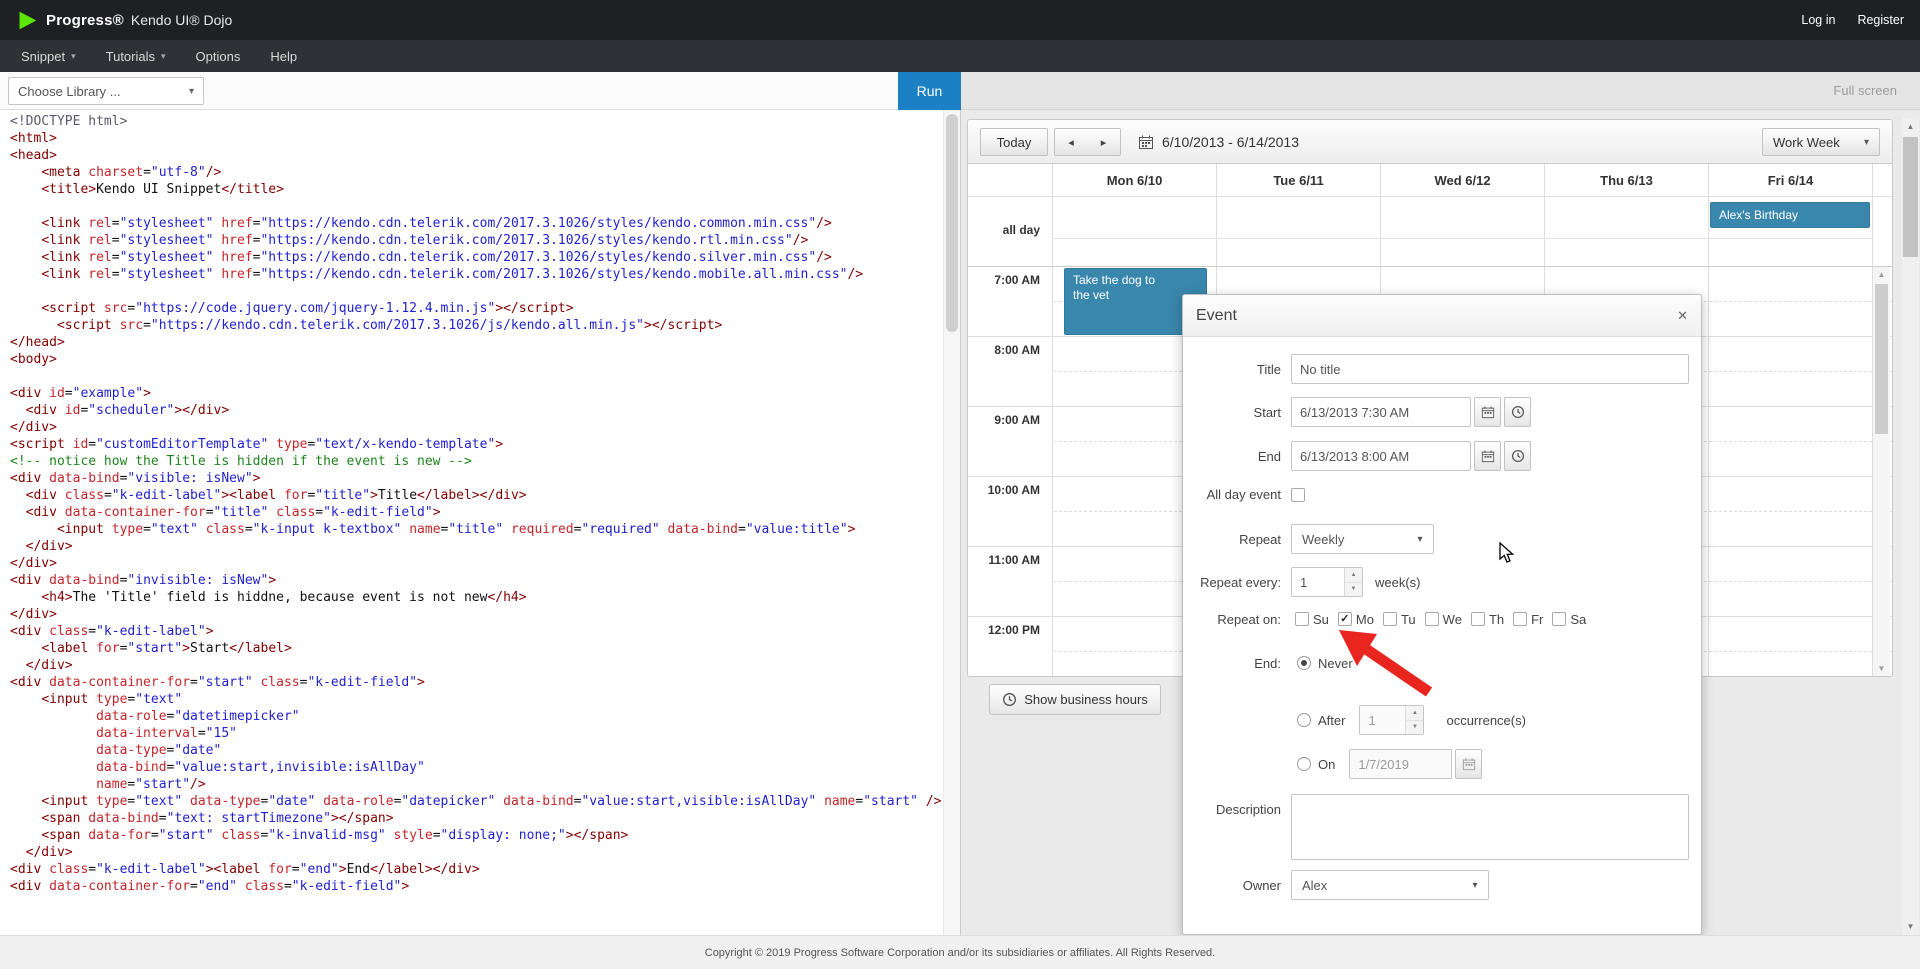  I want to click on code-line: </head>, so click(476, 342).